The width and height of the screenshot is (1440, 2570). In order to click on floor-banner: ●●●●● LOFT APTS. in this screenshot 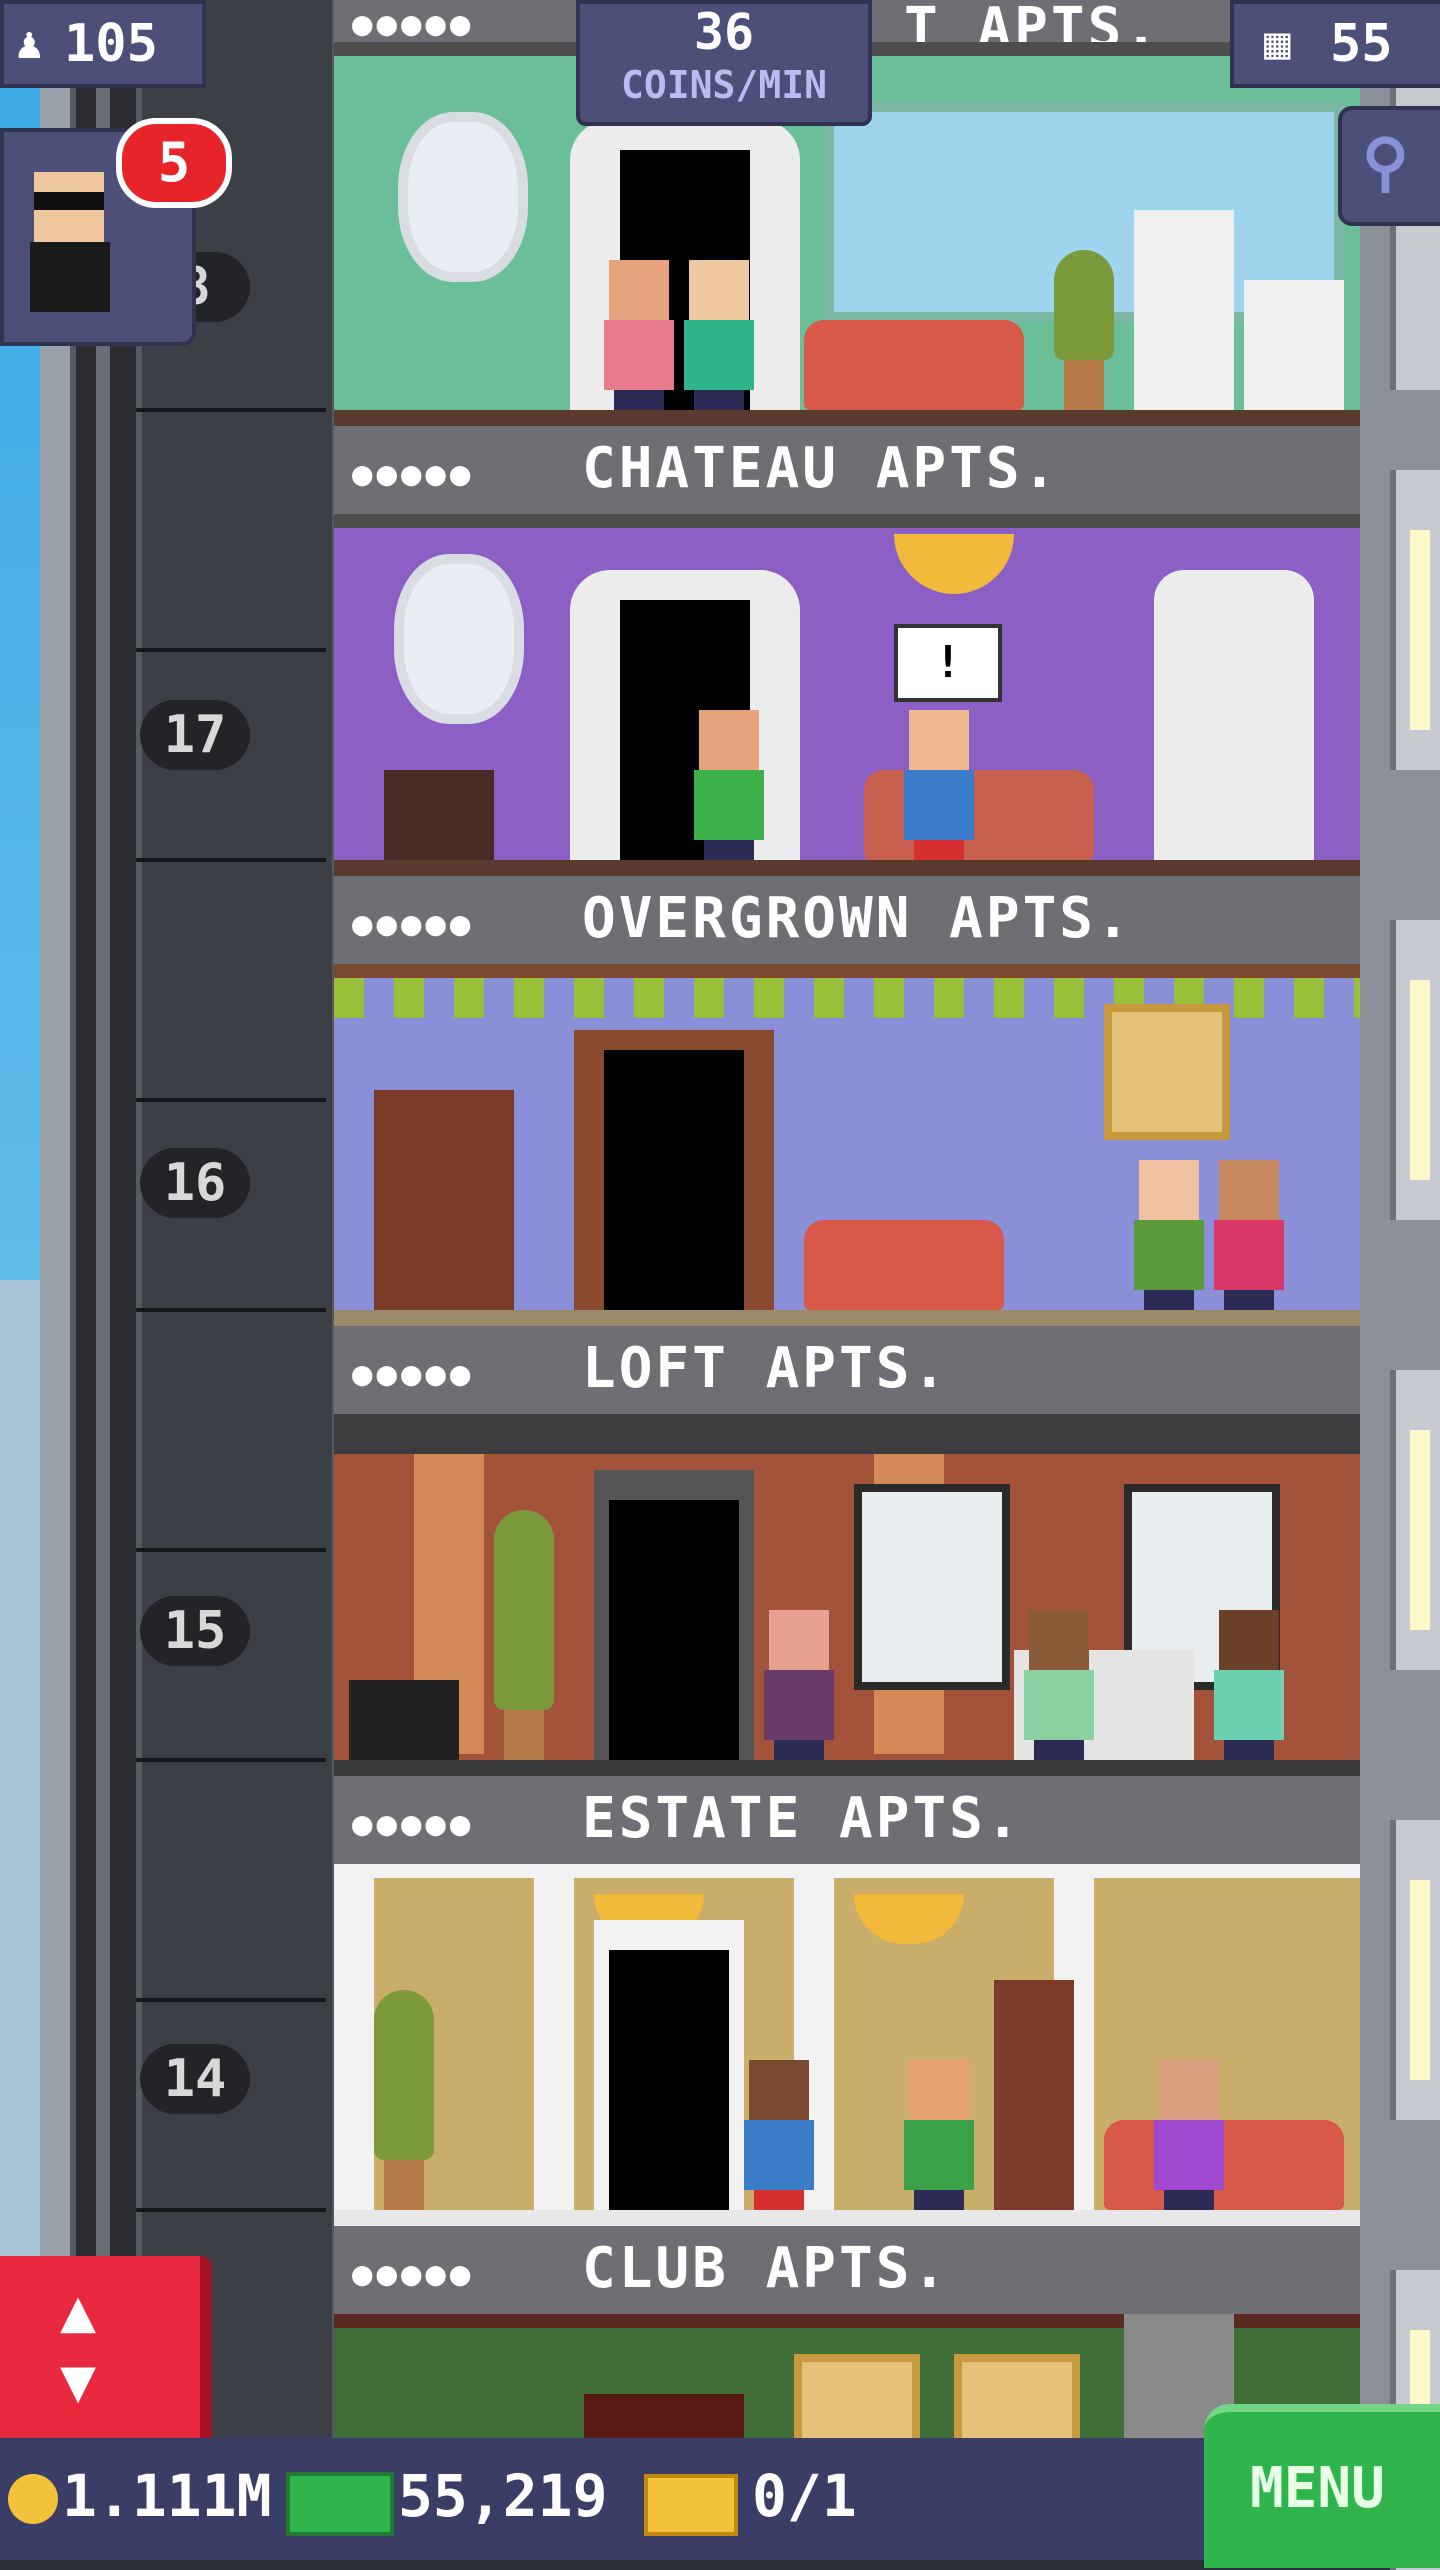, I will do `click(847, 1370)`.